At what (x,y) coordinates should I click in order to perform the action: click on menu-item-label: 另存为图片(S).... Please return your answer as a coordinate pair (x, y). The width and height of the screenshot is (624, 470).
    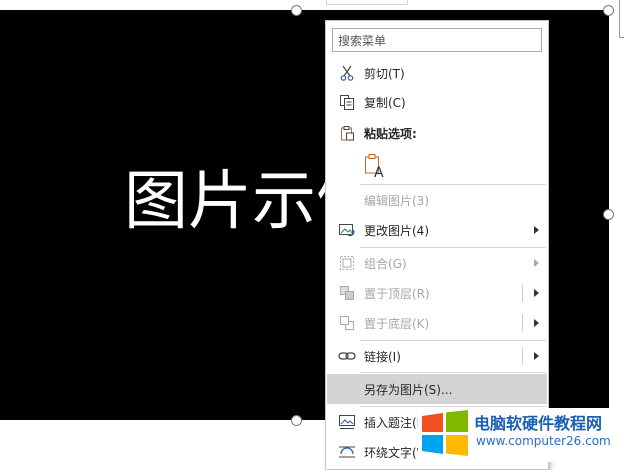
    Looking at the image, I should click on (408, 390).